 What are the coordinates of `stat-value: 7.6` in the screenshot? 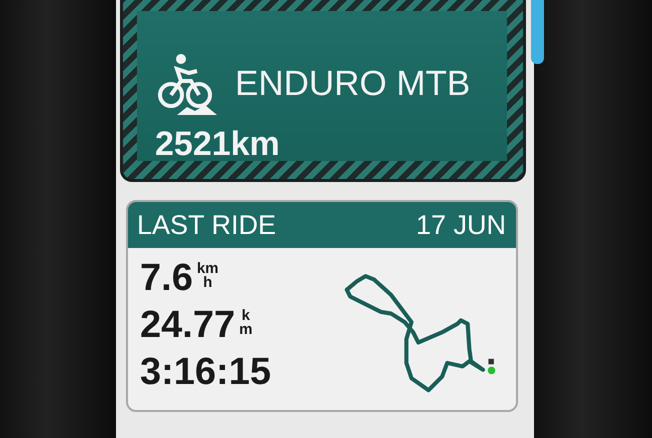 It's located at (166, 278).